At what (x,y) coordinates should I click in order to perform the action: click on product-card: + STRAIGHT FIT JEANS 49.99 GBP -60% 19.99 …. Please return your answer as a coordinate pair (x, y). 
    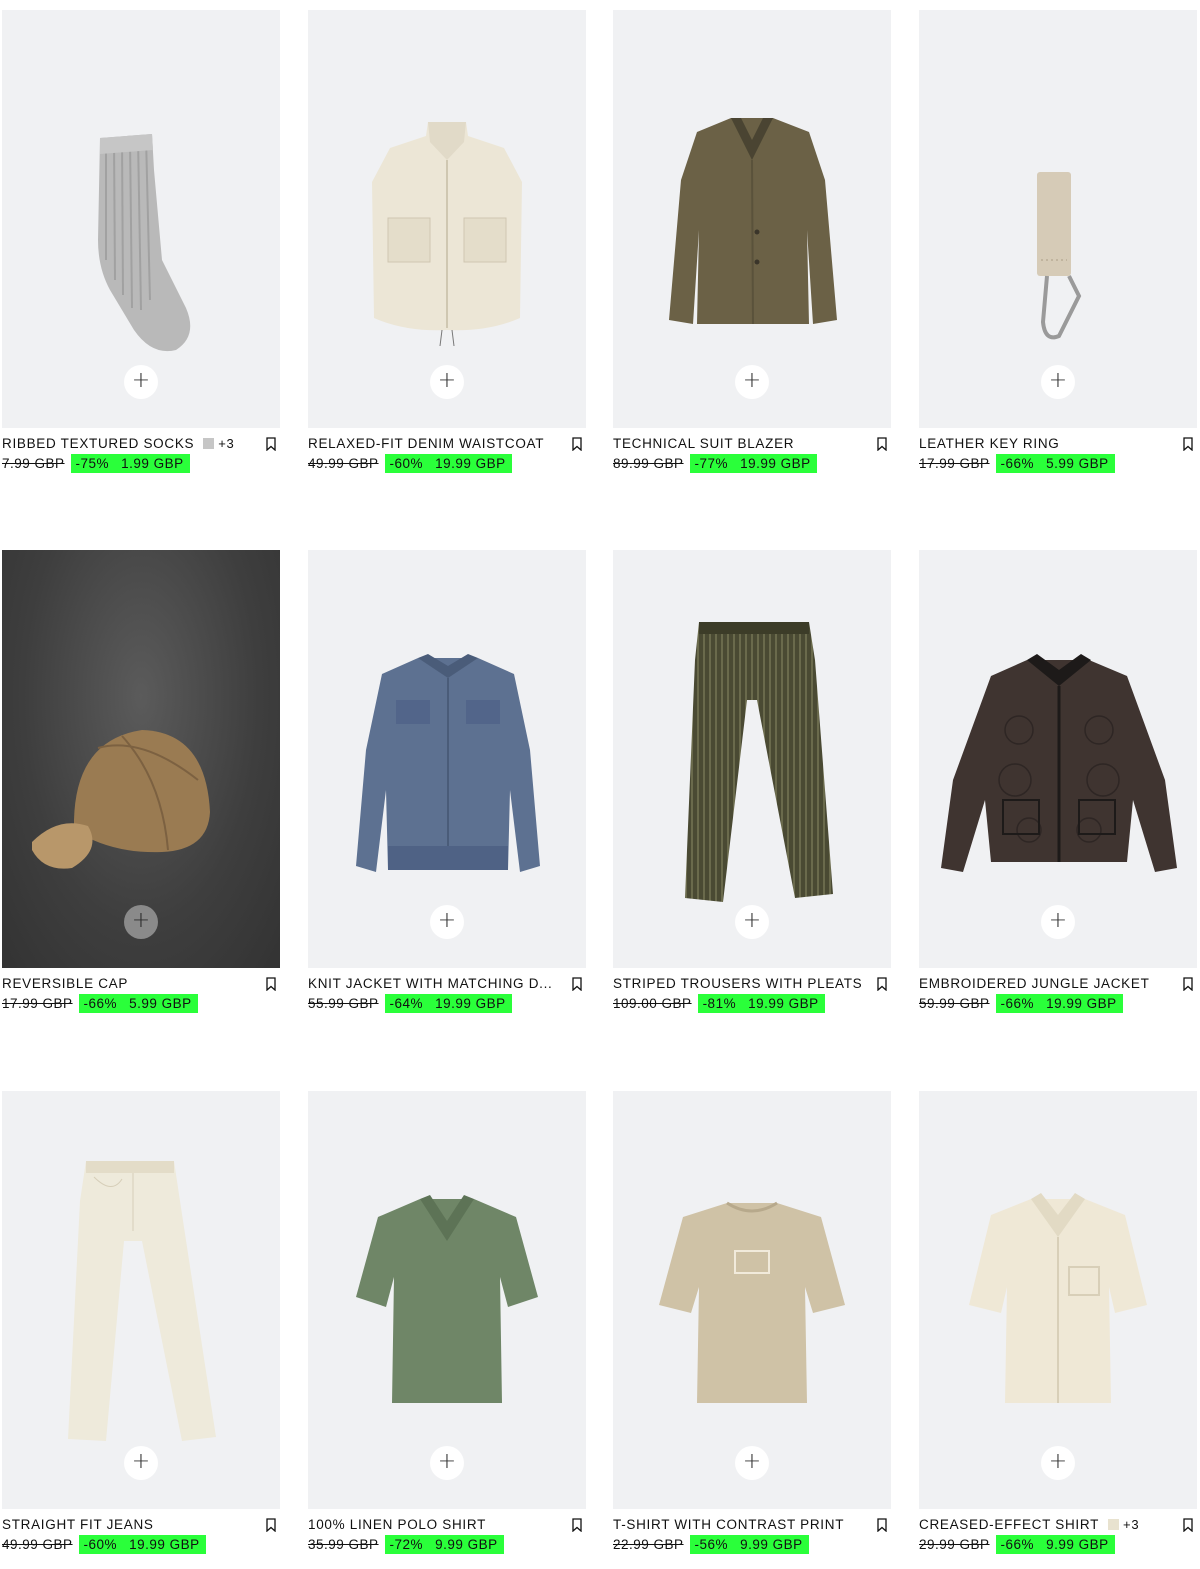
    Looking at the image, I should click on (141, 1328).